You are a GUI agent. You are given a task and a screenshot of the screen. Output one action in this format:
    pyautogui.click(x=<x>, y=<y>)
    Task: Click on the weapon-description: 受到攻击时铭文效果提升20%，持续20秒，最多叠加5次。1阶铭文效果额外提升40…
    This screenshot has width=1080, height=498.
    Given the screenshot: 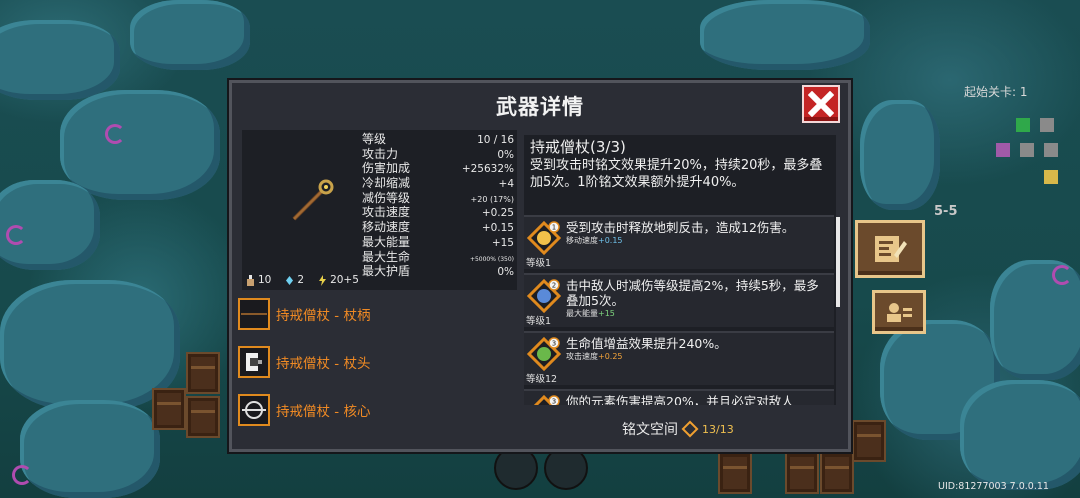 What is the action you would take?
    pyautogui.click(x=676, y=174)
    